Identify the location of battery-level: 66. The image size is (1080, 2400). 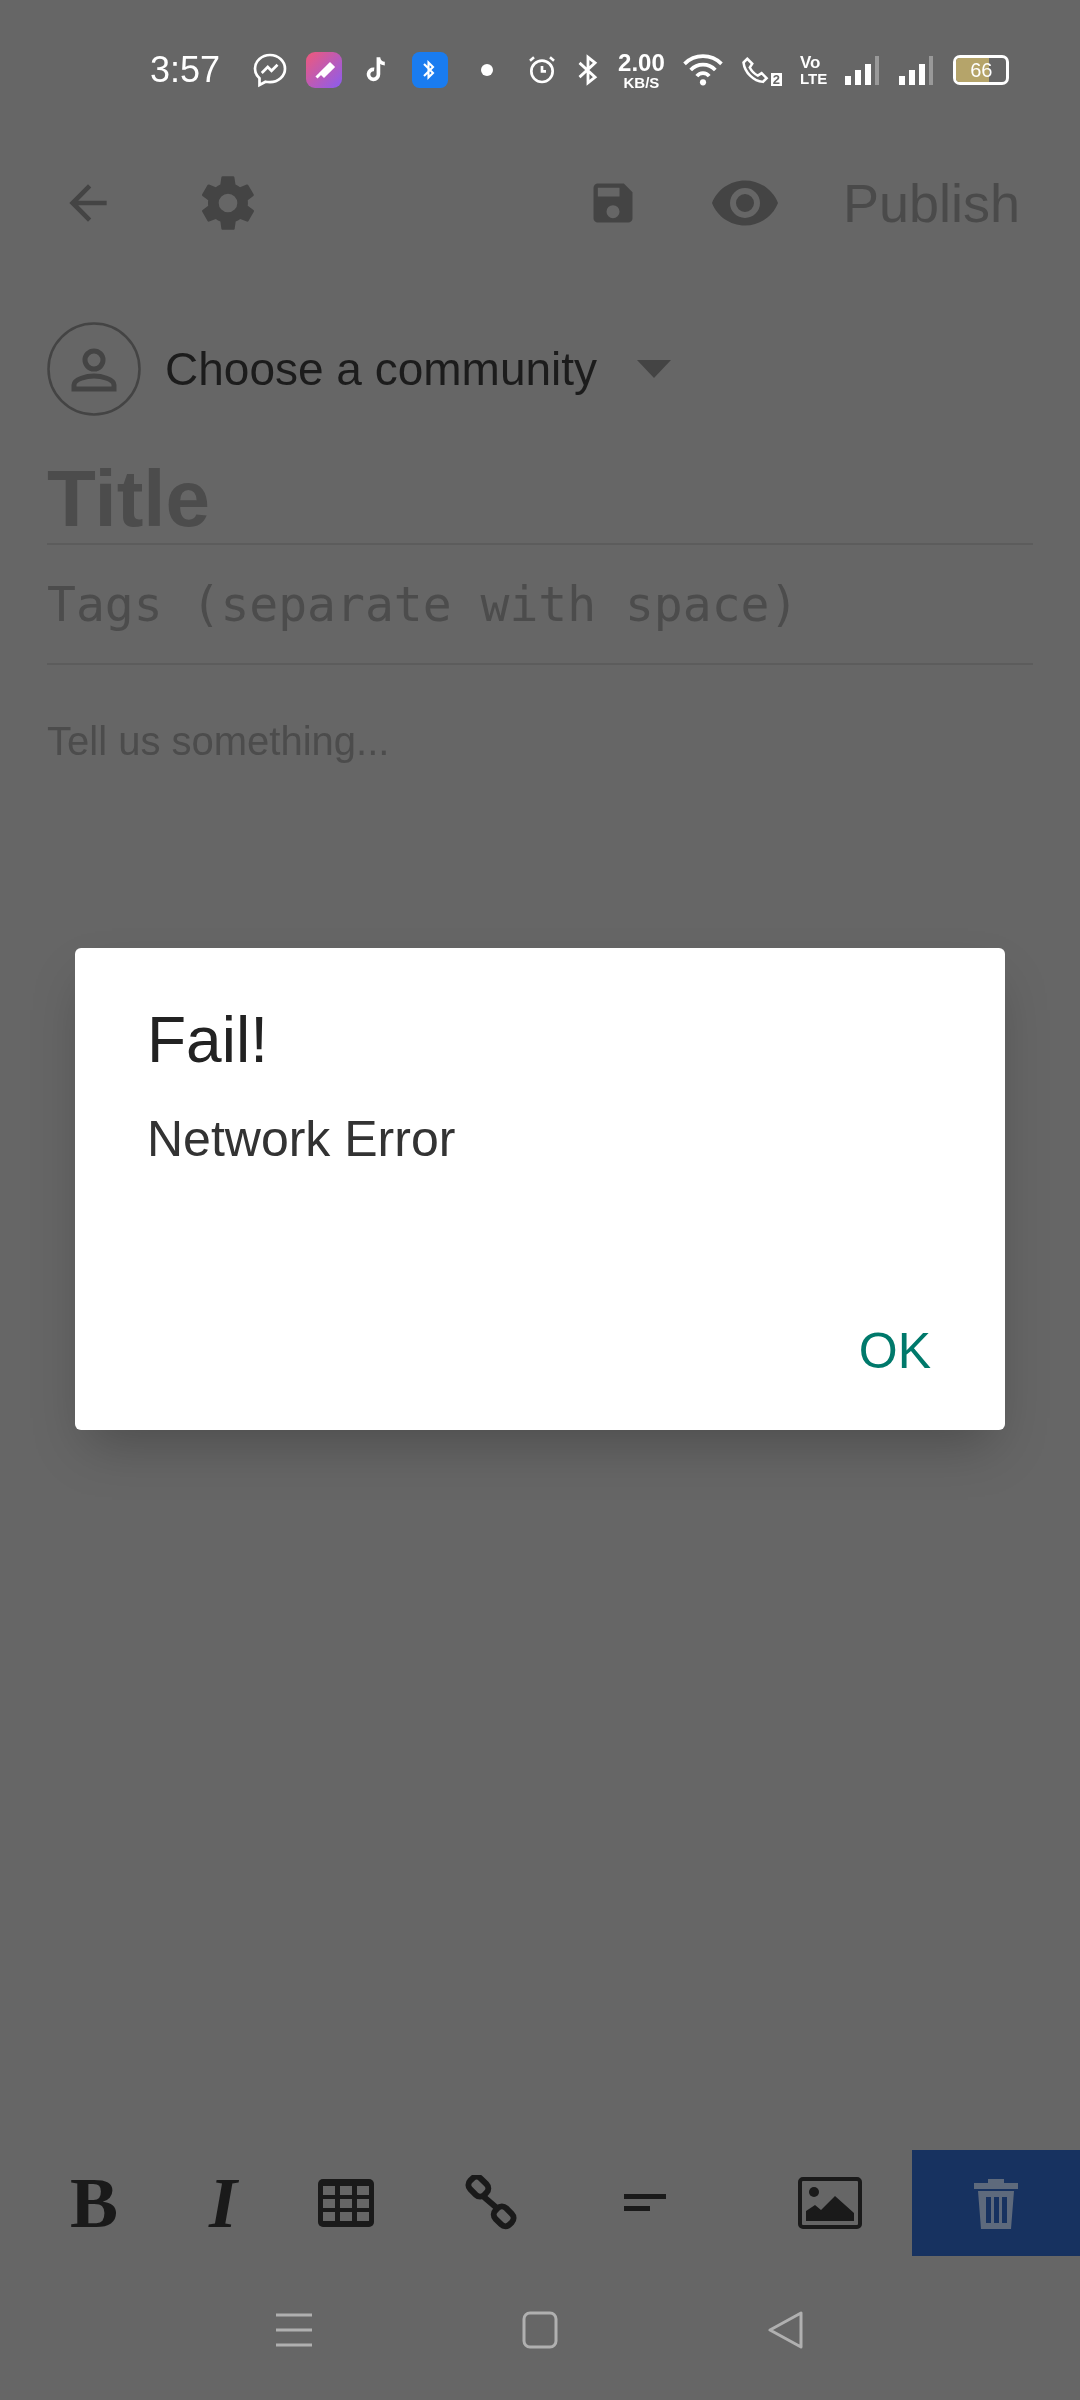
(981, 70).